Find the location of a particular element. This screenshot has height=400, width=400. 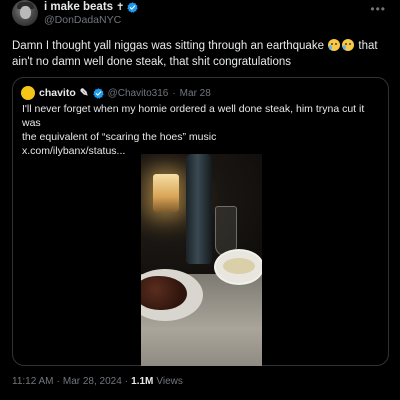

quoted-author-name: chavito is located at coordinates (57, 93).